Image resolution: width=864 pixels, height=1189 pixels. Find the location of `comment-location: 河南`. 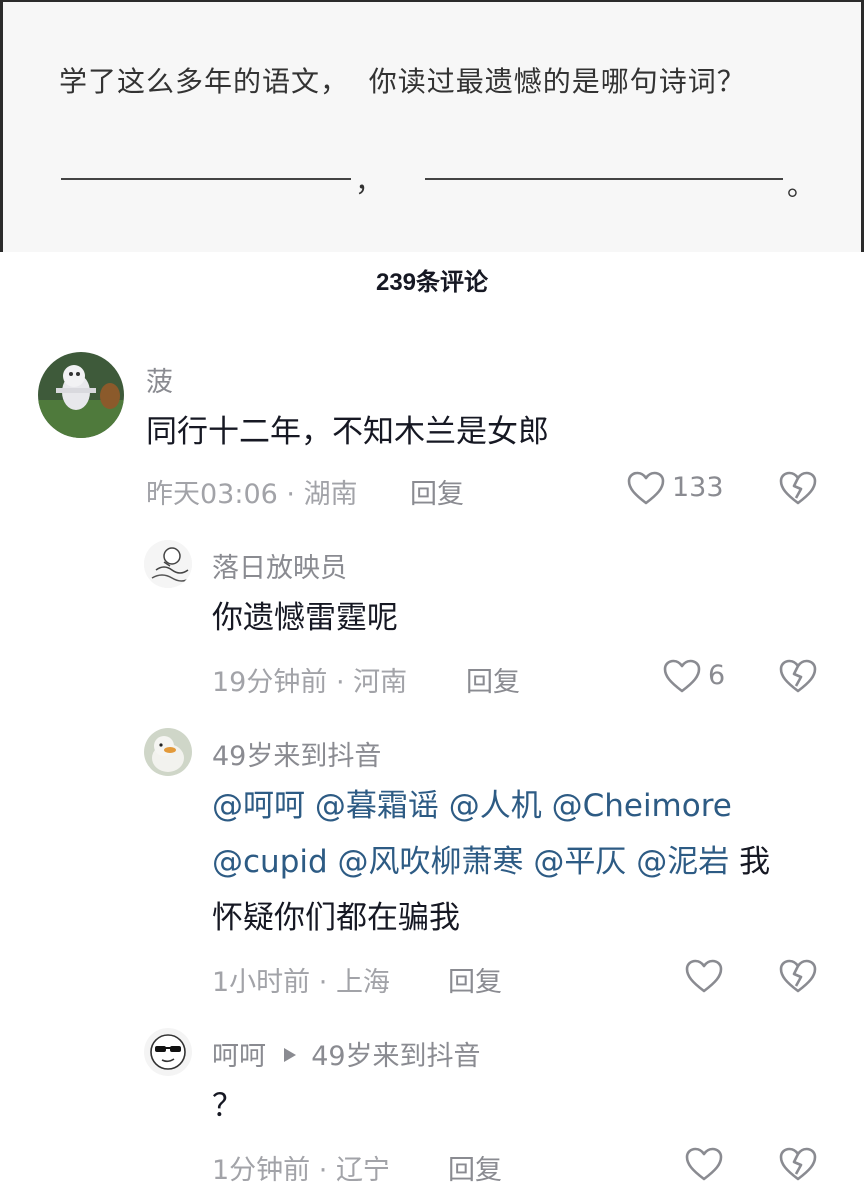

comment-location: 河南 is located at coordinates (380, 682).